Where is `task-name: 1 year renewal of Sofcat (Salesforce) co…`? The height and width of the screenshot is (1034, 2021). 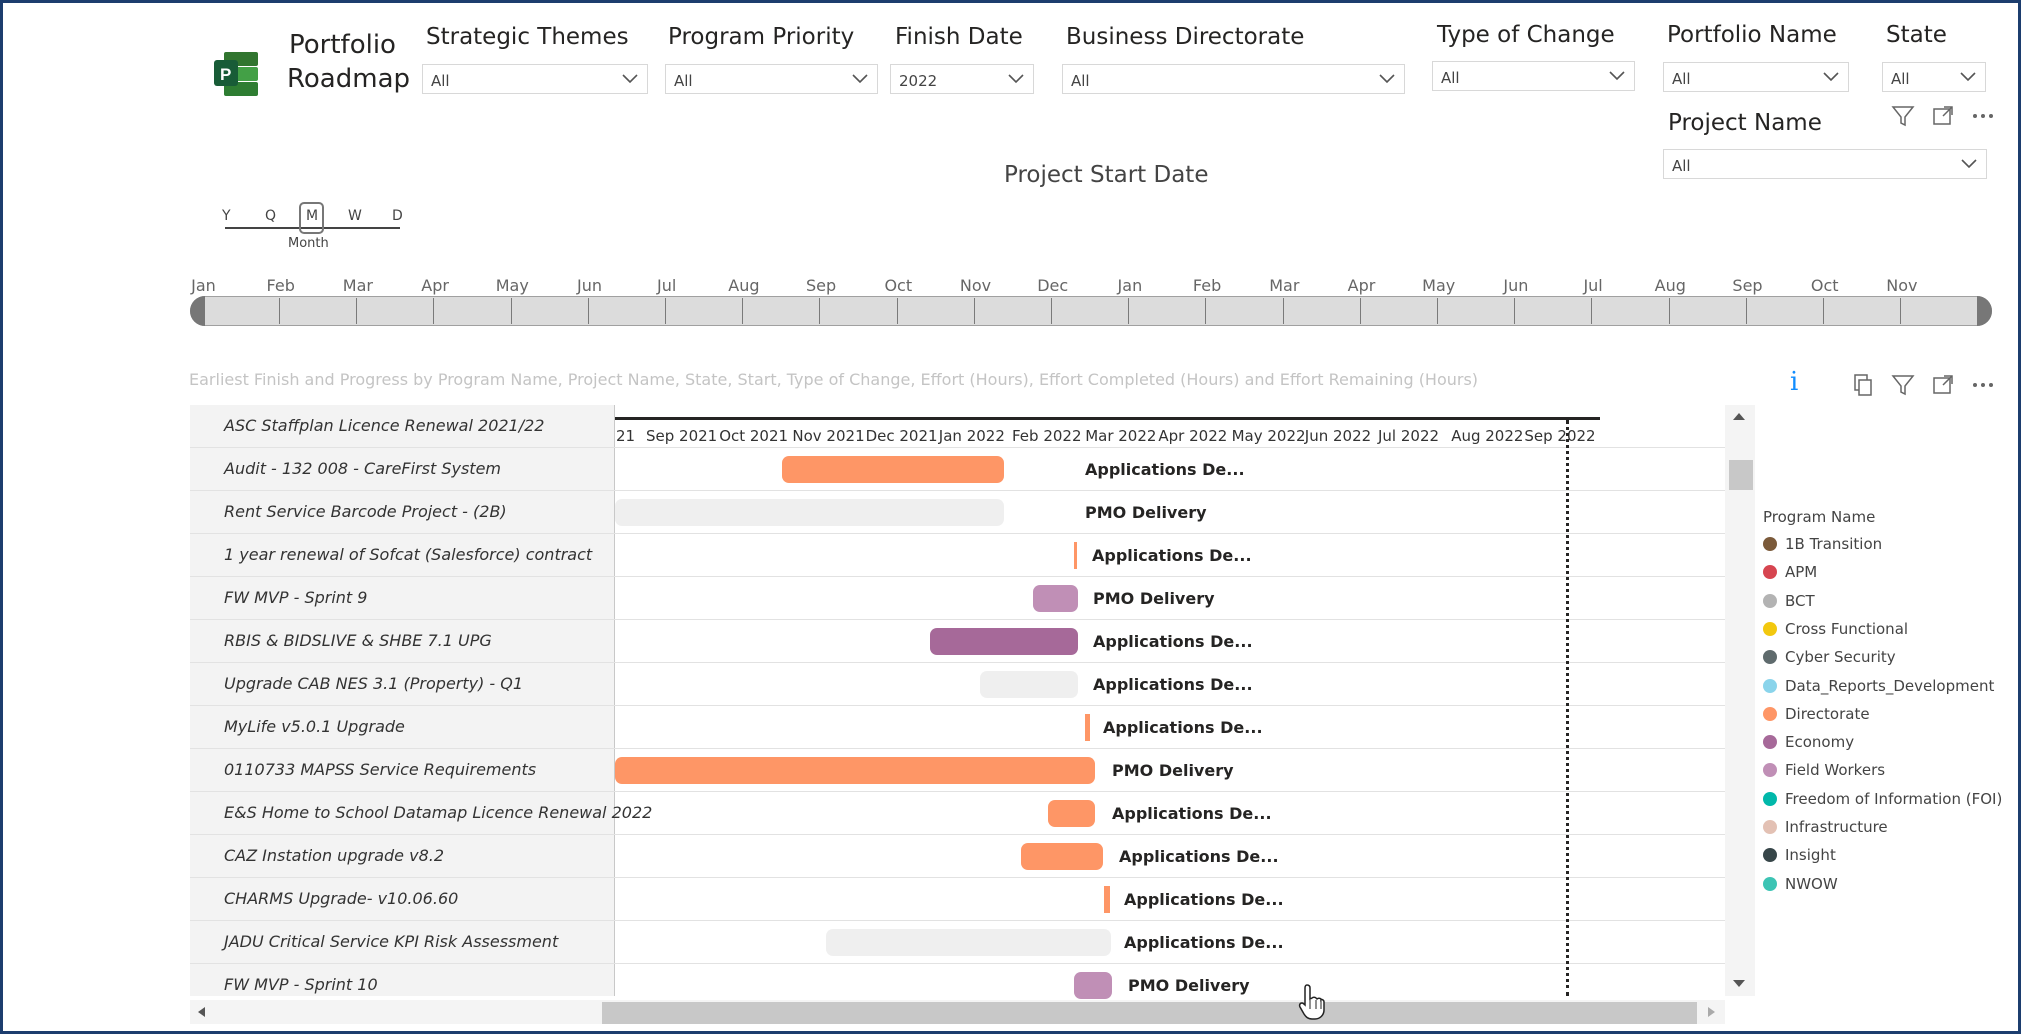 task-name: 1 year renewal of Sofcat (Salesforce) co… is located at coordinates (408, 554).